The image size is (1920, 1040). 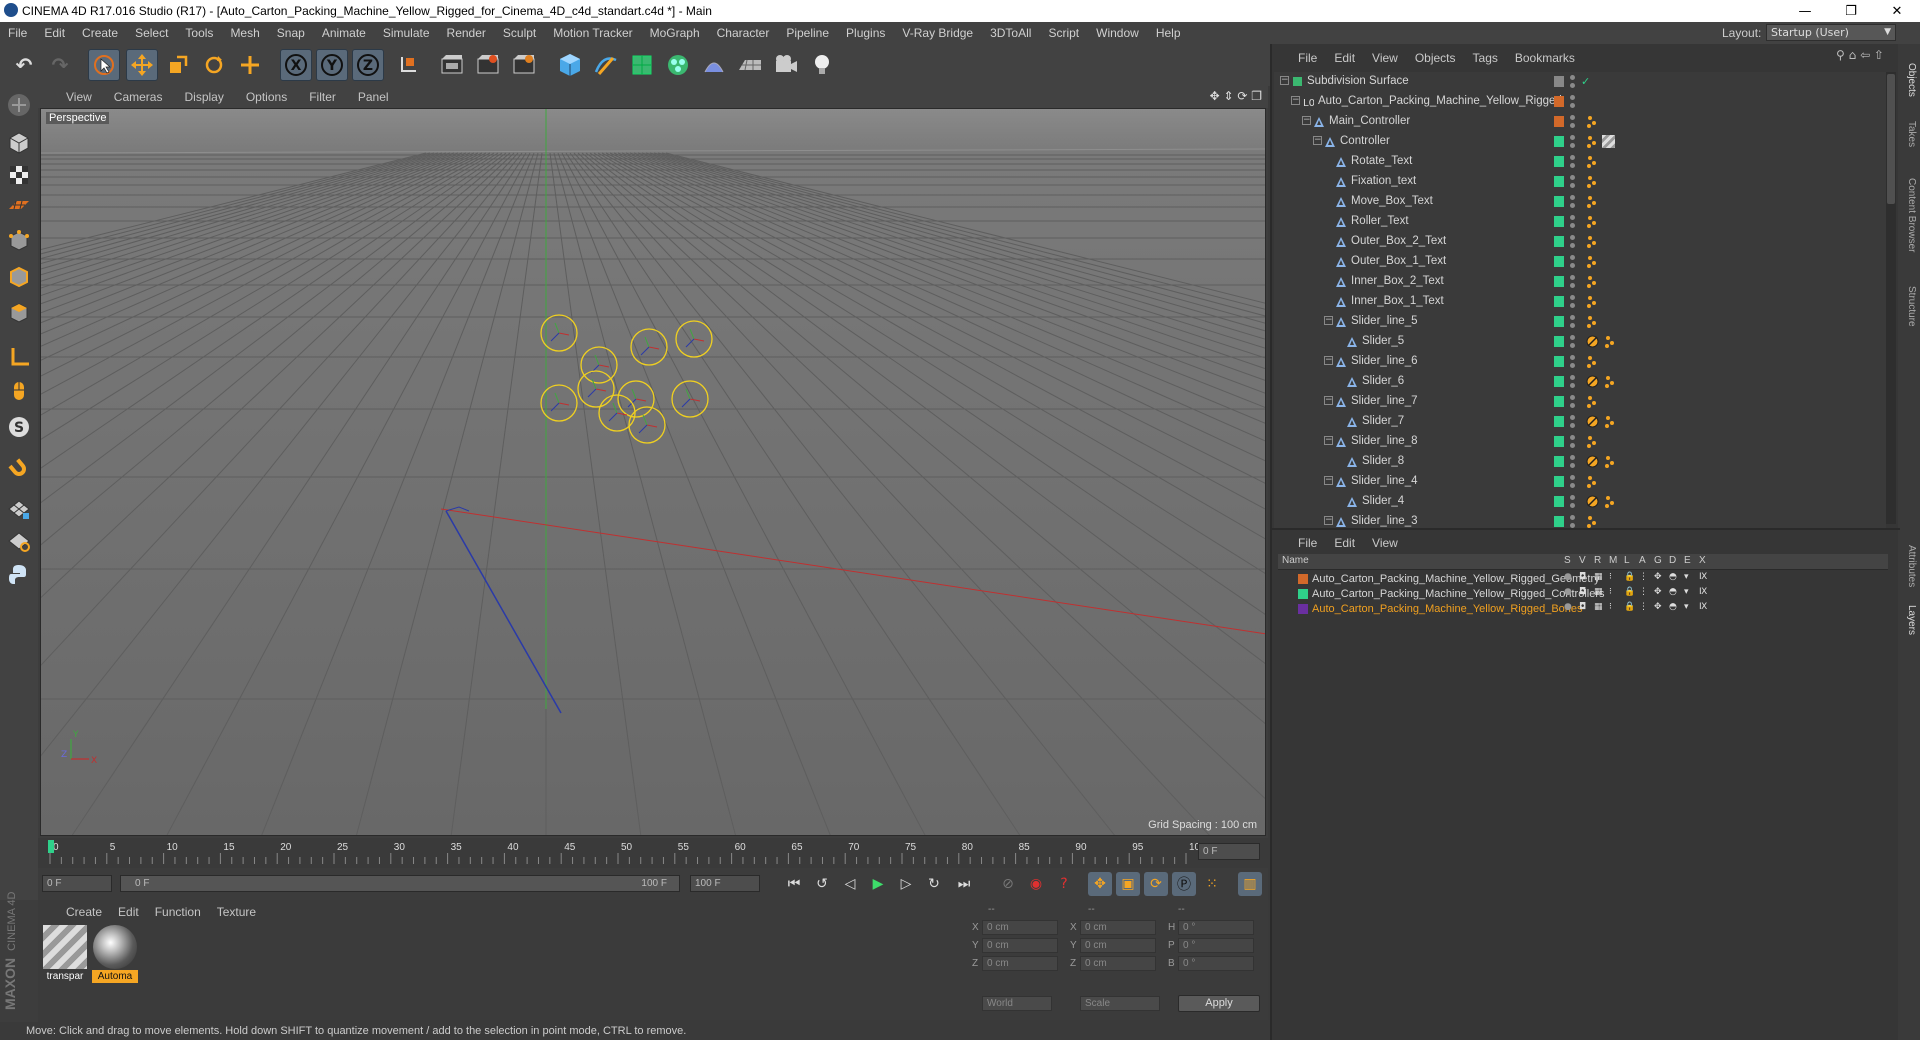 I want to click on mograph-cloner-icon, so click(x=678, y=65).